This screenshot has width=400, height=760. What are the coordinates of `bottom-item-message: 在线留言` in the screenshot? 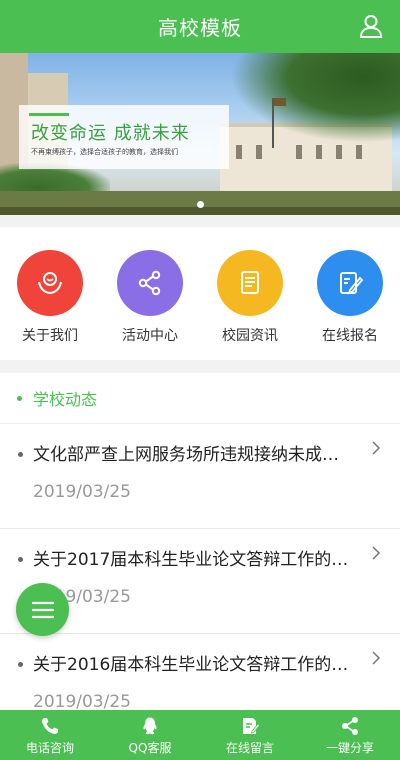 It's located at (250, 735).